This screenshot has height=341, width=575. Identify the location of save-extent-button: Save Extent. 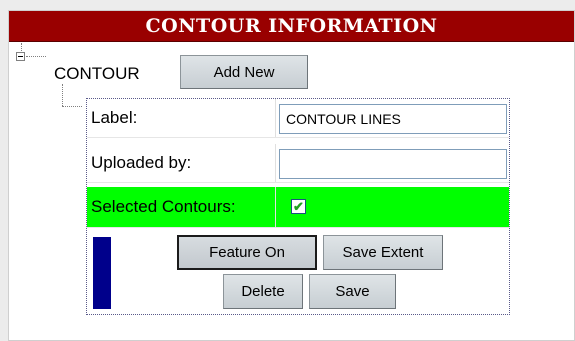
(383, 252).